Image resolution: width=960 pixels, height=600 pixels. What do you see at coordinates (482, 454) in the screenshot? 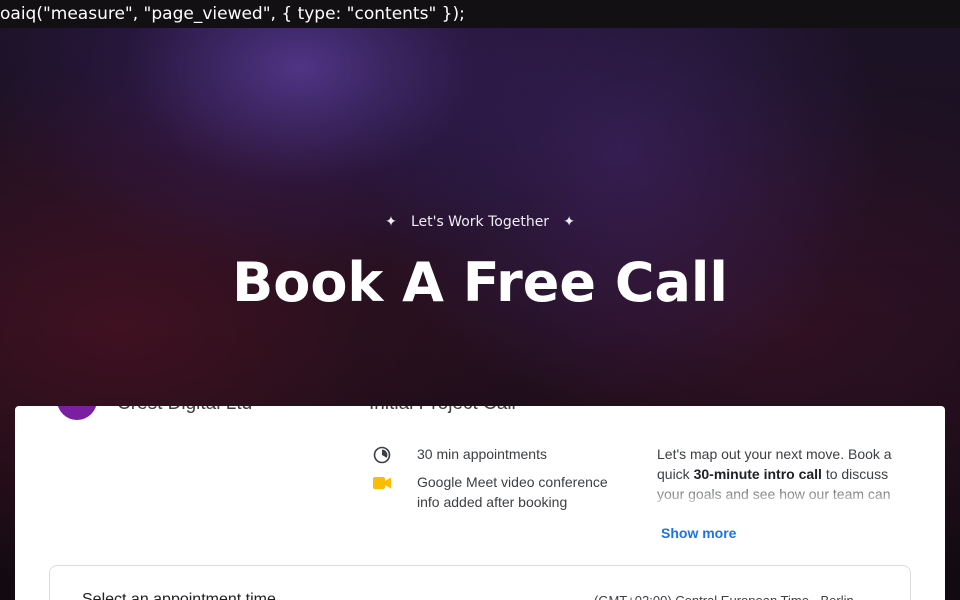
I see `duration-label: 30 min appointments` at bounding box center [482, 454].